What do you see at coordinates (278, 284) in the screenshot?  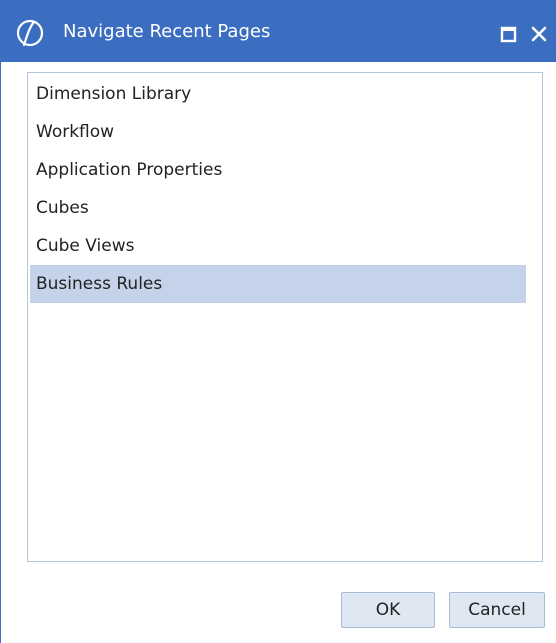 I see `list-item-business-rules: Business Rules` at bounding box center [278, 284].